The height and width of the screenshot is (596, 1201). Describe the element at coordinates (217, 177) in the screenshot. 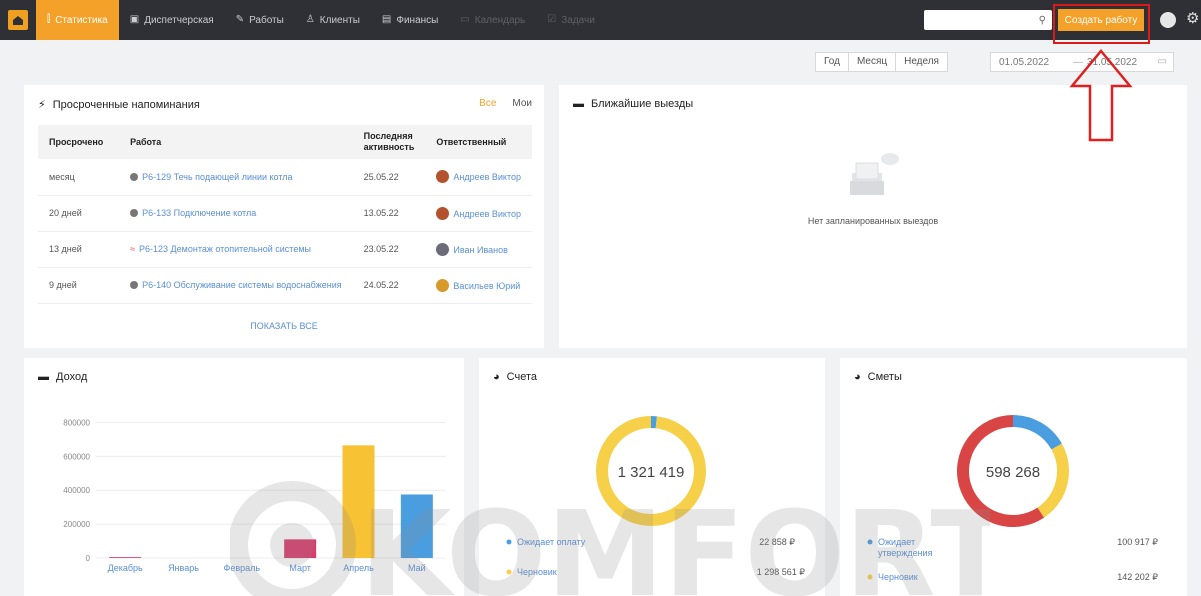

I see `job-name: Р6-129 Течь подающей линии котла` at that location.